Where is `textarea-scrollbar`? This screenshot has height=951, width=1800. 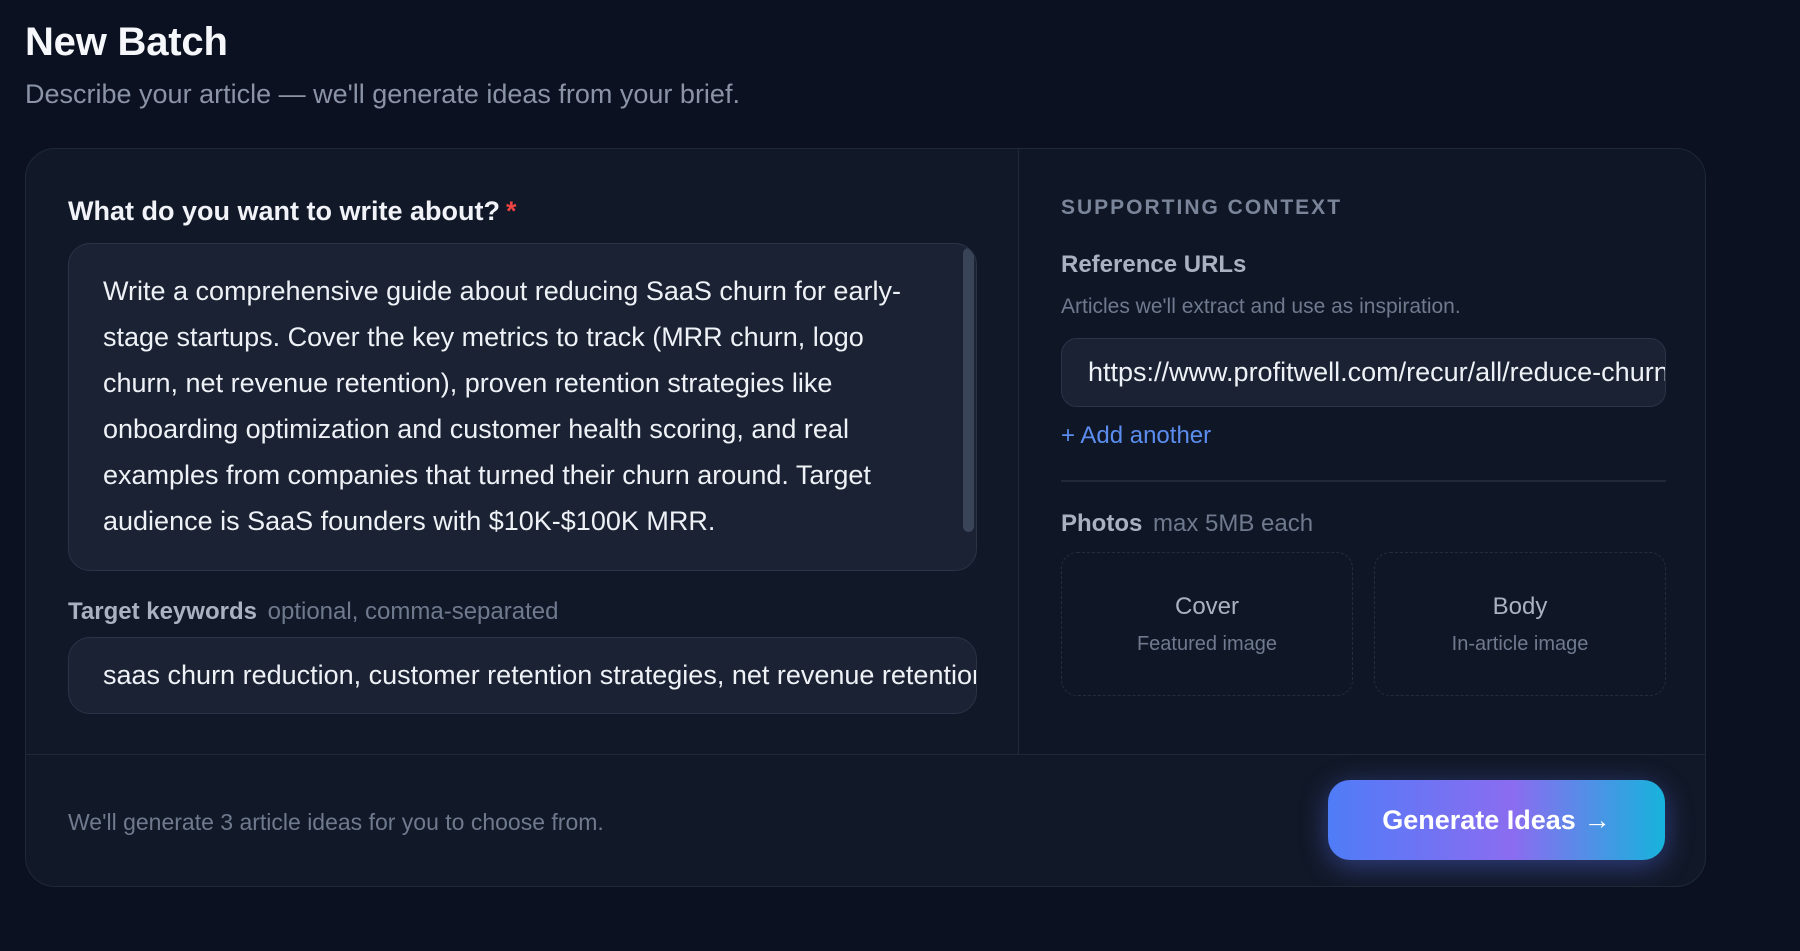
textarea-scrollbar is located at coordinates (968, 390).